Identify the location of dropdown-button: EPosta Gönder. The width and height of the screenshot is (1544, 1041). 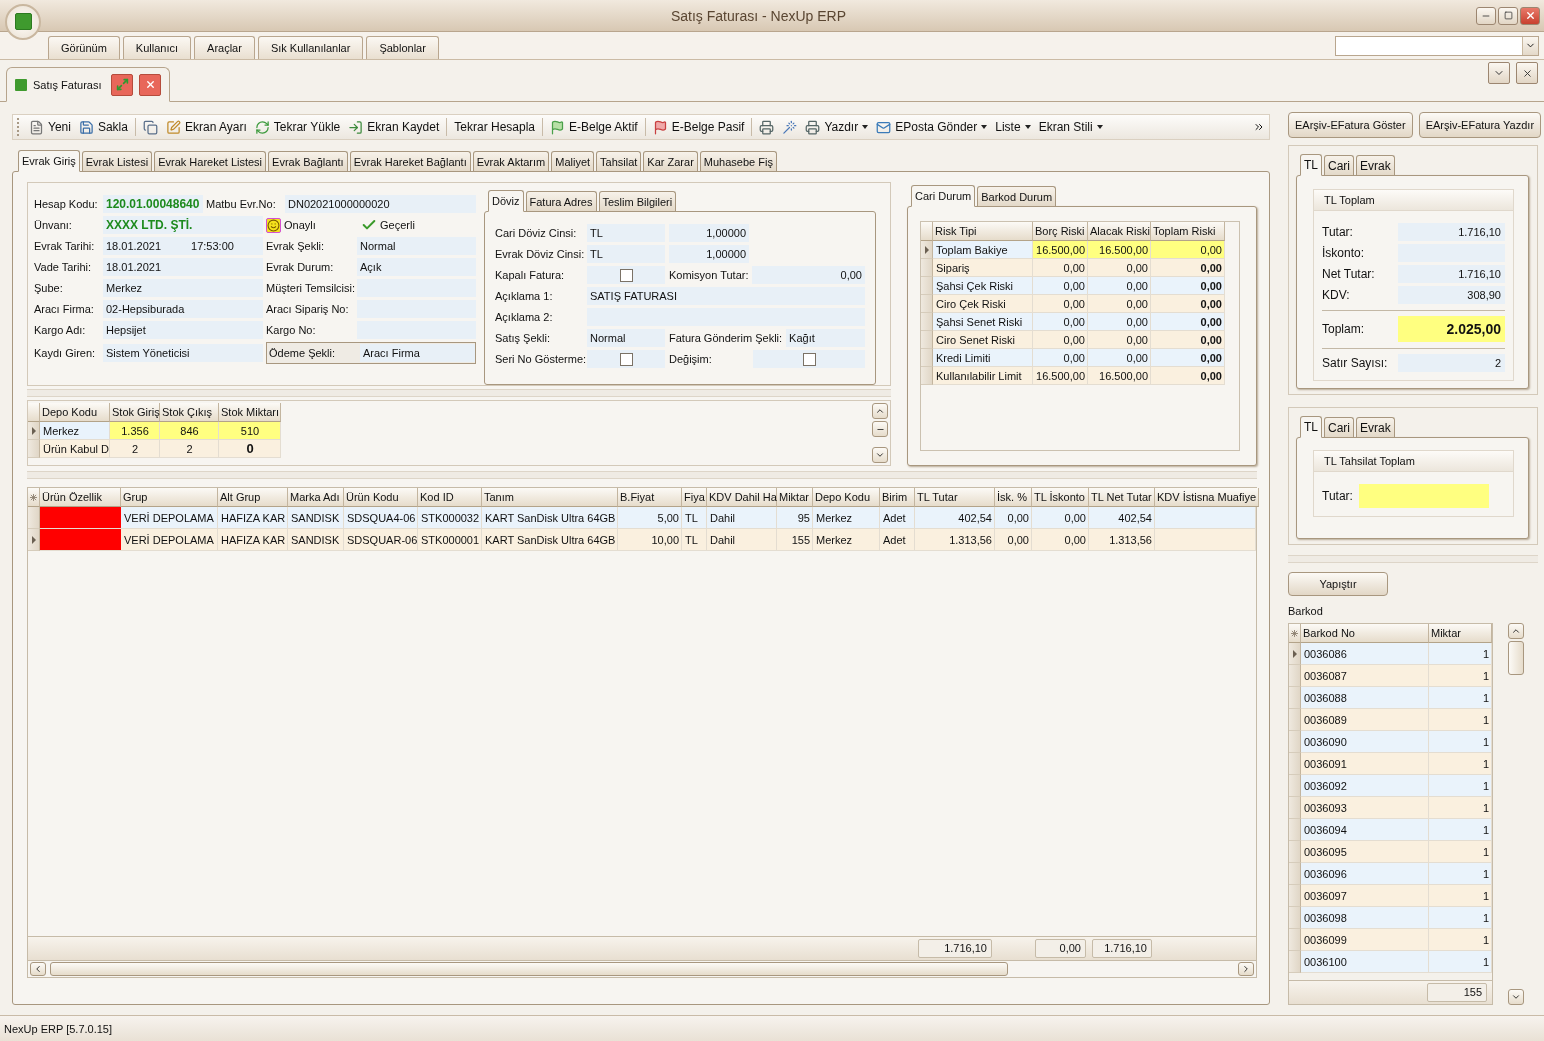
(932, 127).